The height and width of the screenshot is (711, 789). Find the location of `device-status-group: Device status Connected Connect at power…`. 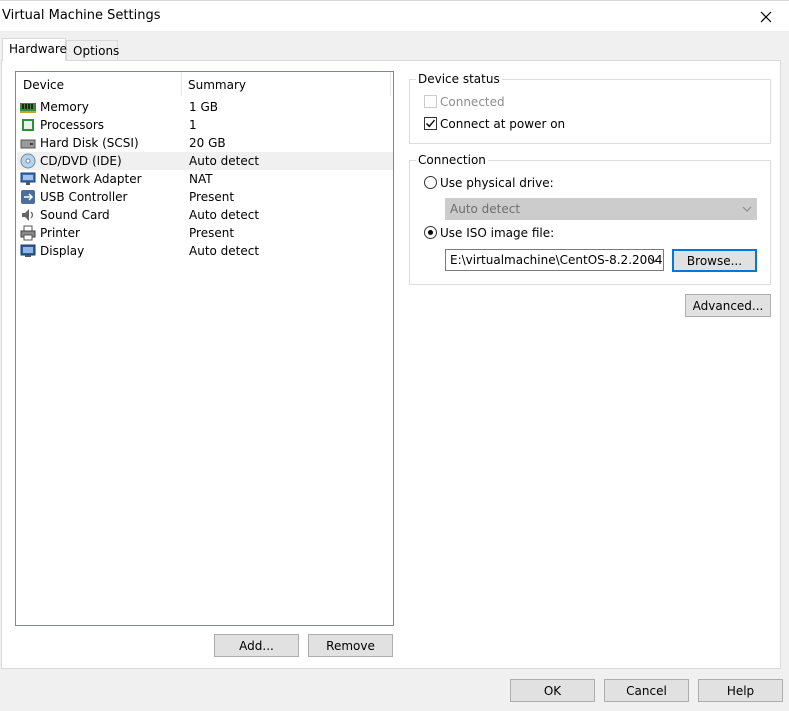

device-status-group: Device status Connected Connect at power… is located at coordinates (590, 108).